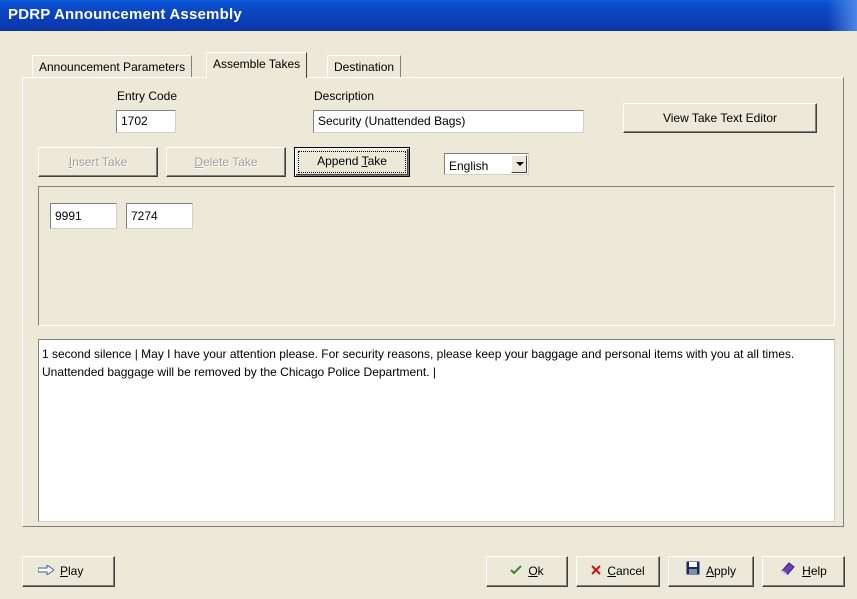 The height and width of the screenshot is (599, 857). I want to click on button-label-post: ancel, so click(630, 571).